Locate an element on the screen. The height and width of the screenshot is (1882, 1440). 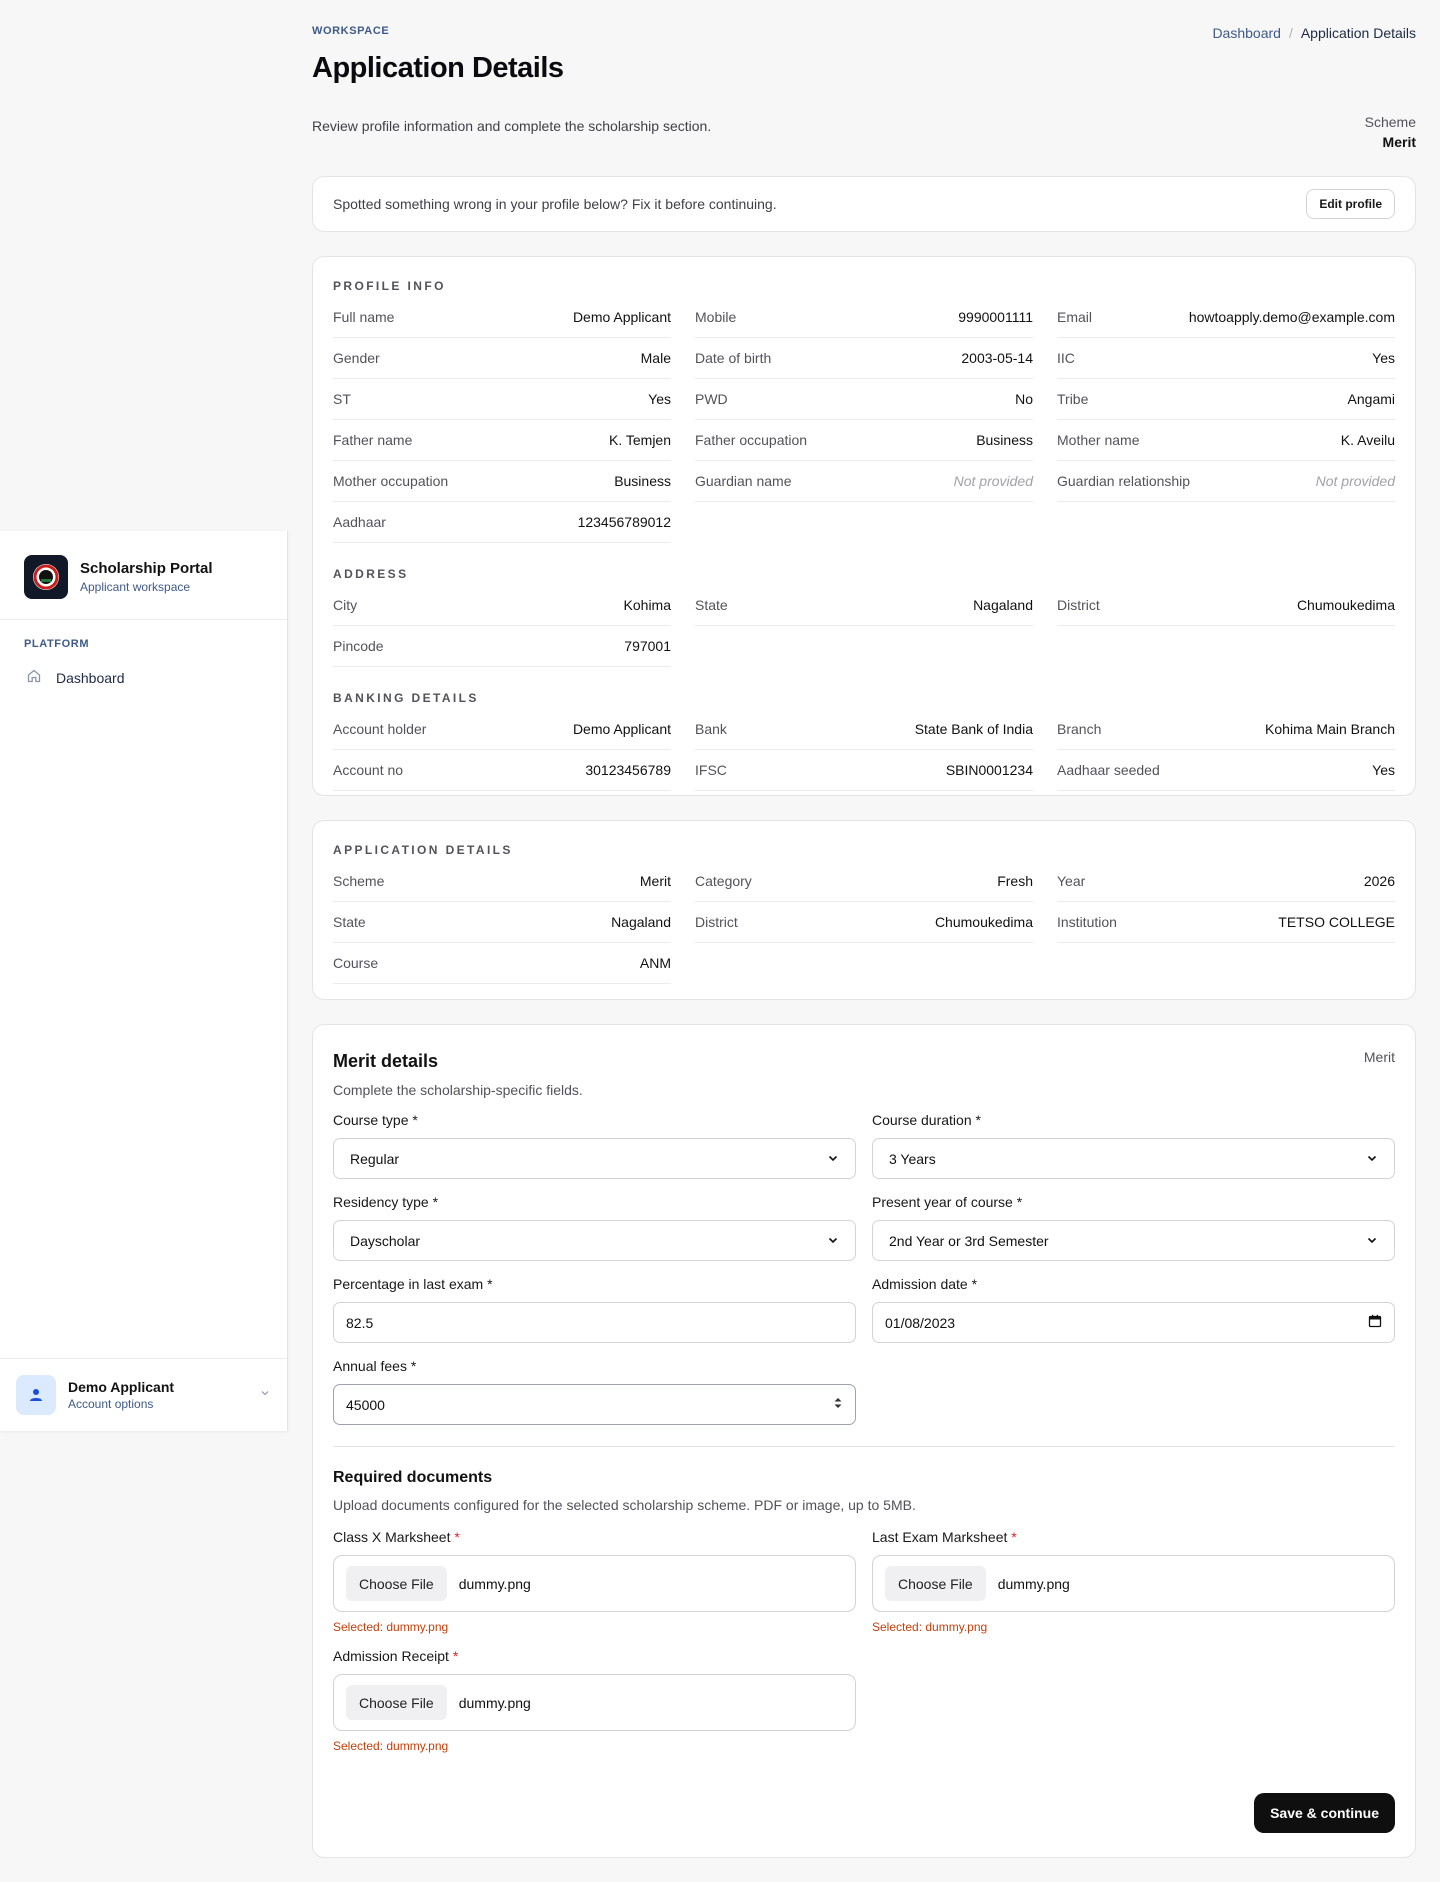
detail-row: City Kohima is located at coordinates (502, 605).